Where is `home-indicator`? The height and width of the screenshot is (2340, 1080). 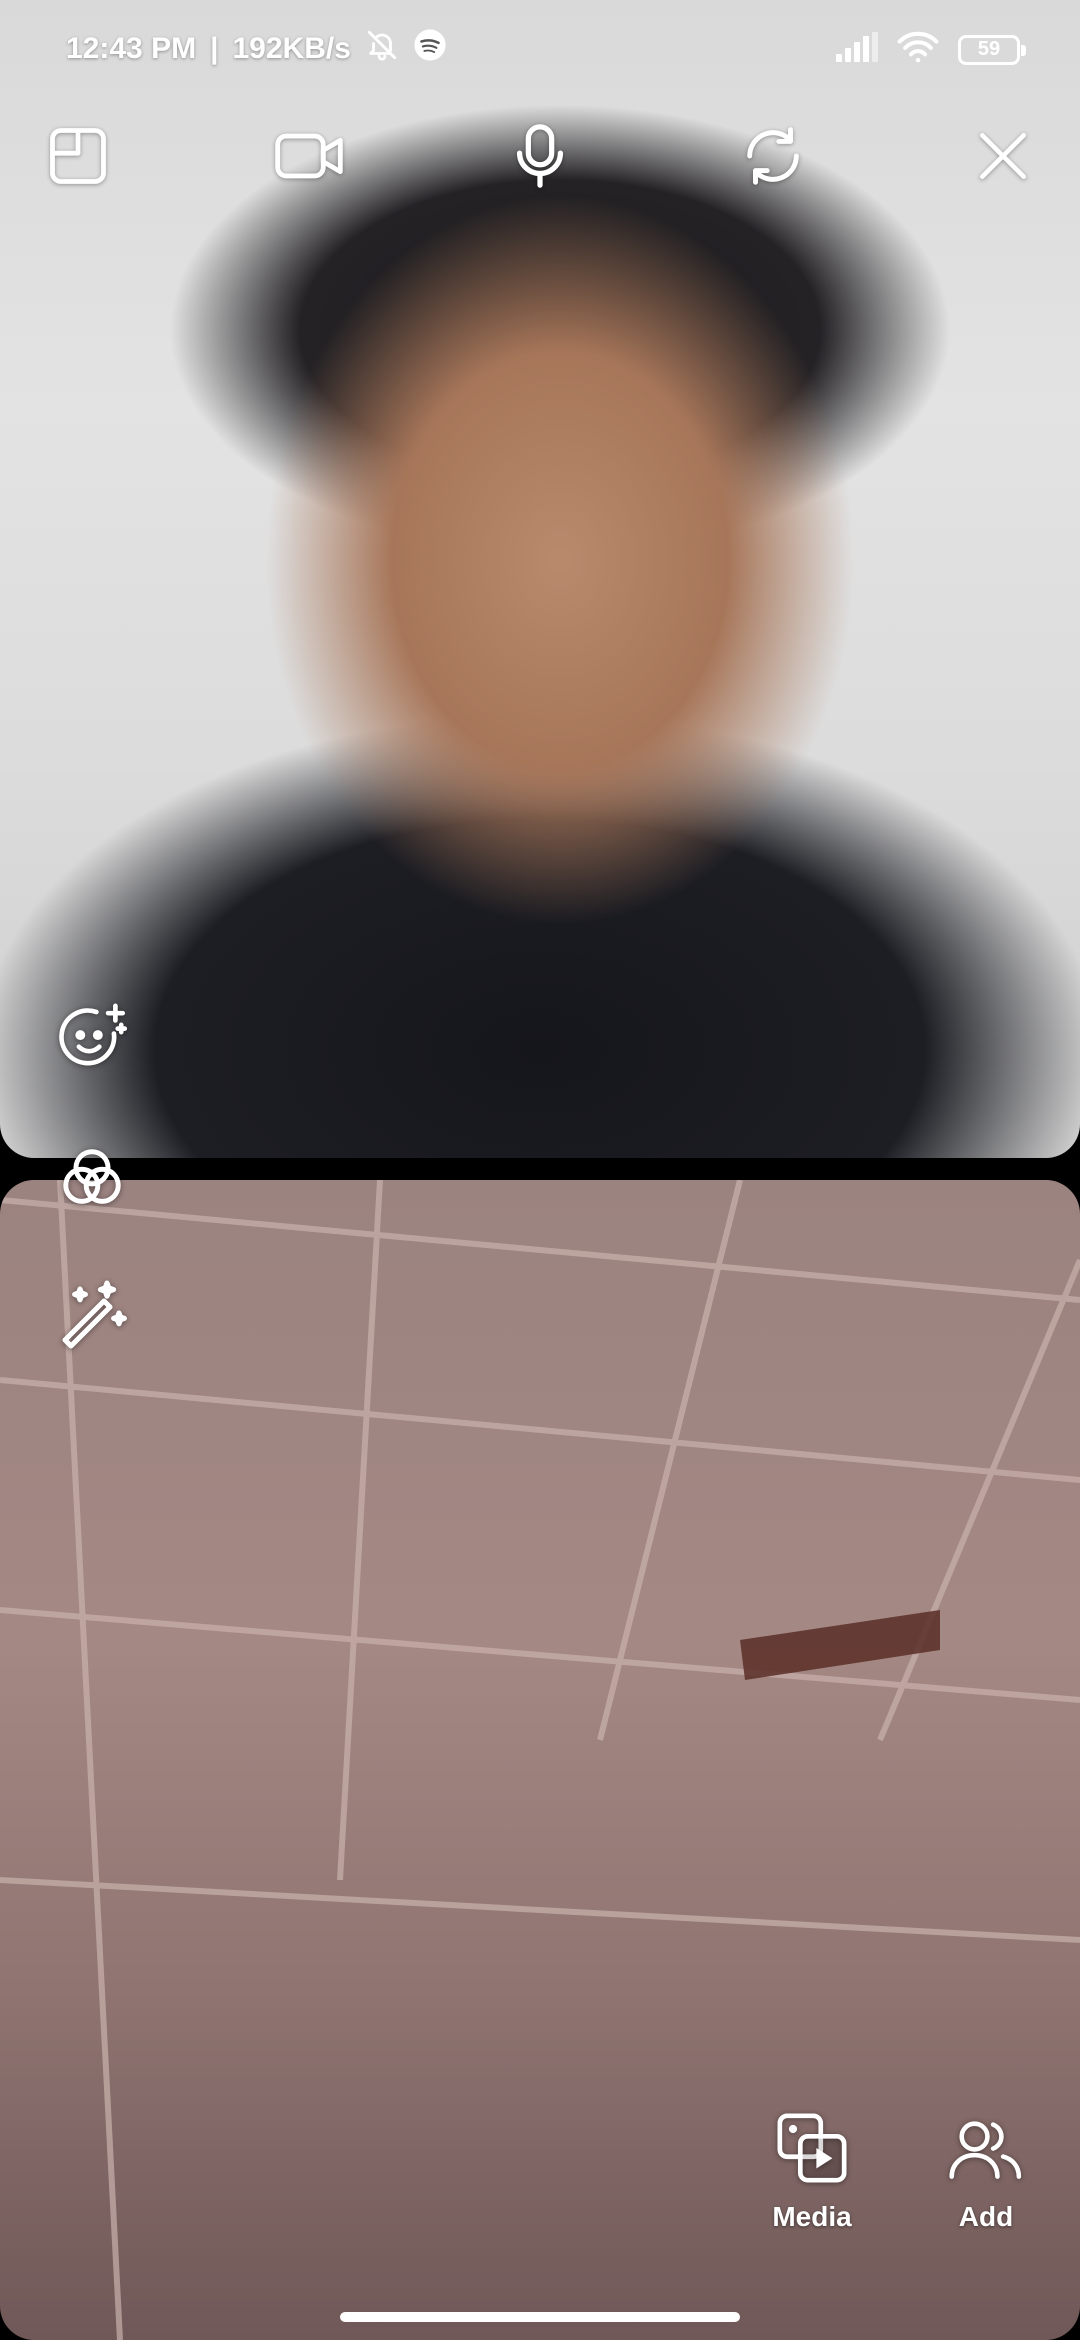
home-indicator is located at coordinates (540, 2317).